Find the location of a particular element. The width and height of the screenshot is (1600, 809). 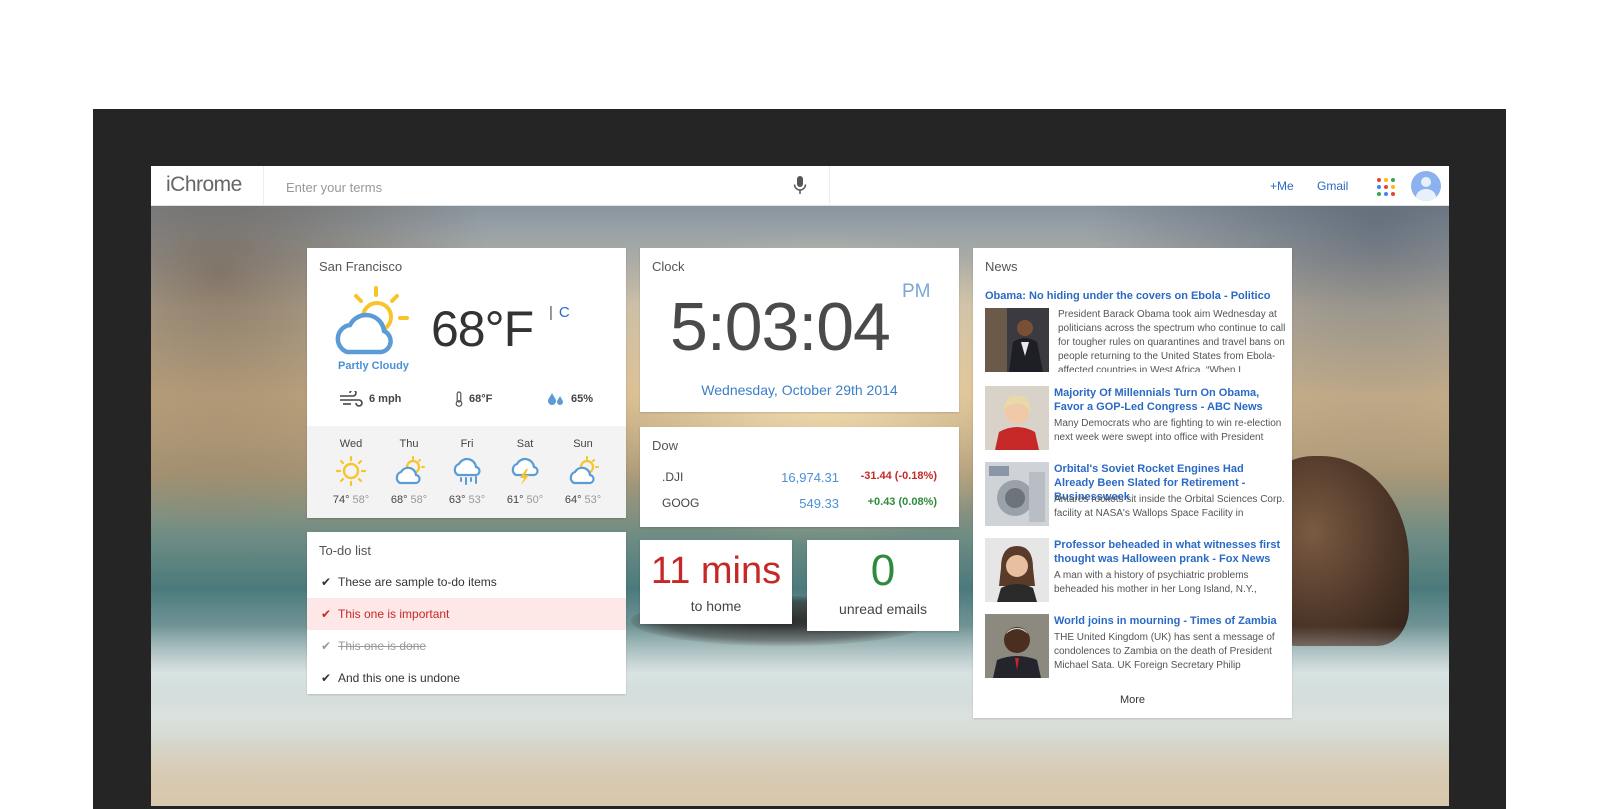

feels-like-stat: 68°F is located at coordinates (473, 399).